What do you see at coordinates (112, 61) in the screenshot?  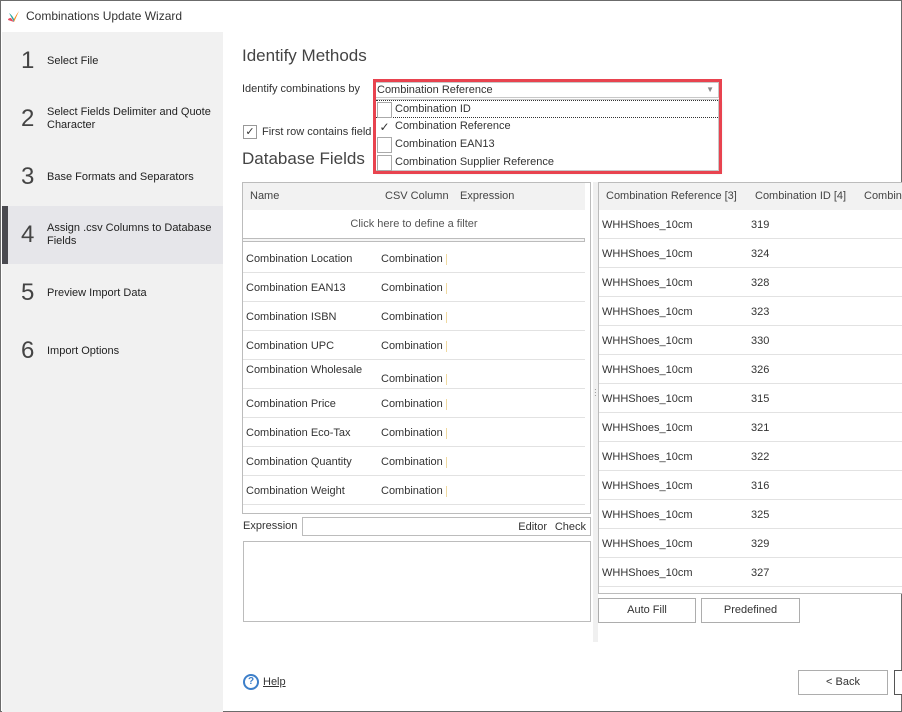 I see `step-select-file: 1 Select File` at bounding box center [112, 61].